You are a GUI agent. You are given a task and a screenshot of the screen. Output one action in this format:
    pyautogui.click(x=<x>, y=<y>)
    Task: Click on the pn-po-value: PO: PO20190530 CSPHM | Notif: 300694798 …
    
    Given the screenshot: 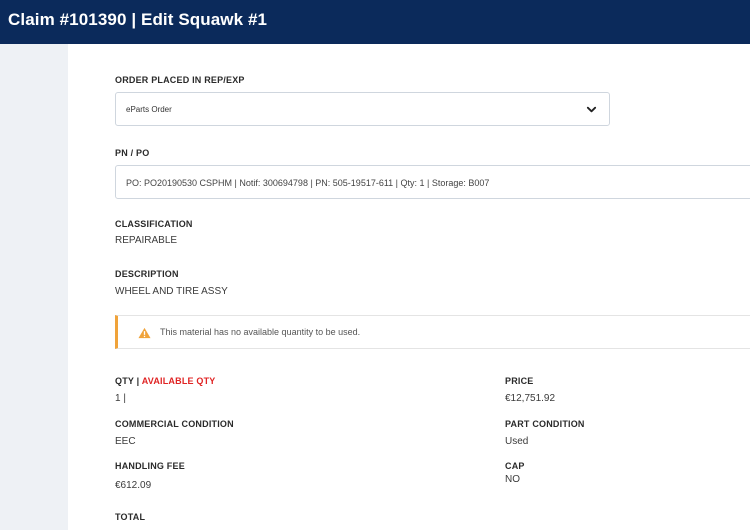 What is the action you would take?
    pyautogui.click(x=308, y=183)
    